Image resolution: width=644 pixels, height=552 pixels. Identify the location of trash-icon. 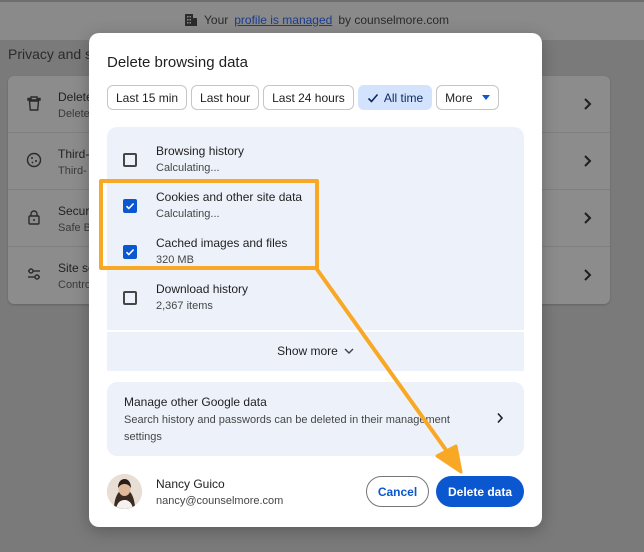
(34, 103).